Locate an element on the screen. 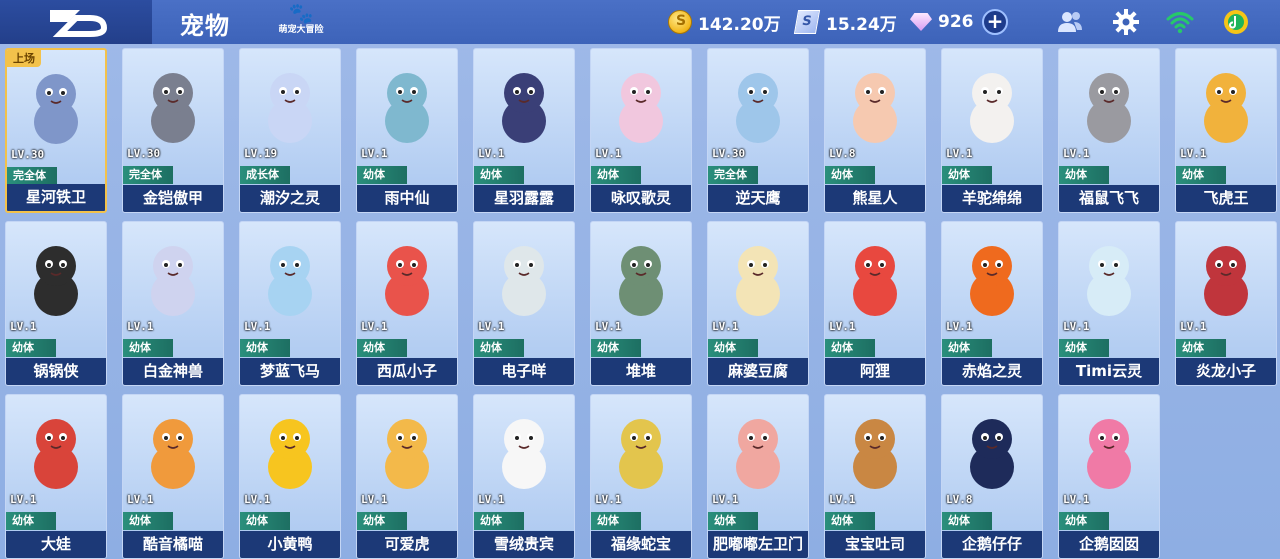  pet-card: LV.1 幼体 大娃 is located at coordinates (56, 476).